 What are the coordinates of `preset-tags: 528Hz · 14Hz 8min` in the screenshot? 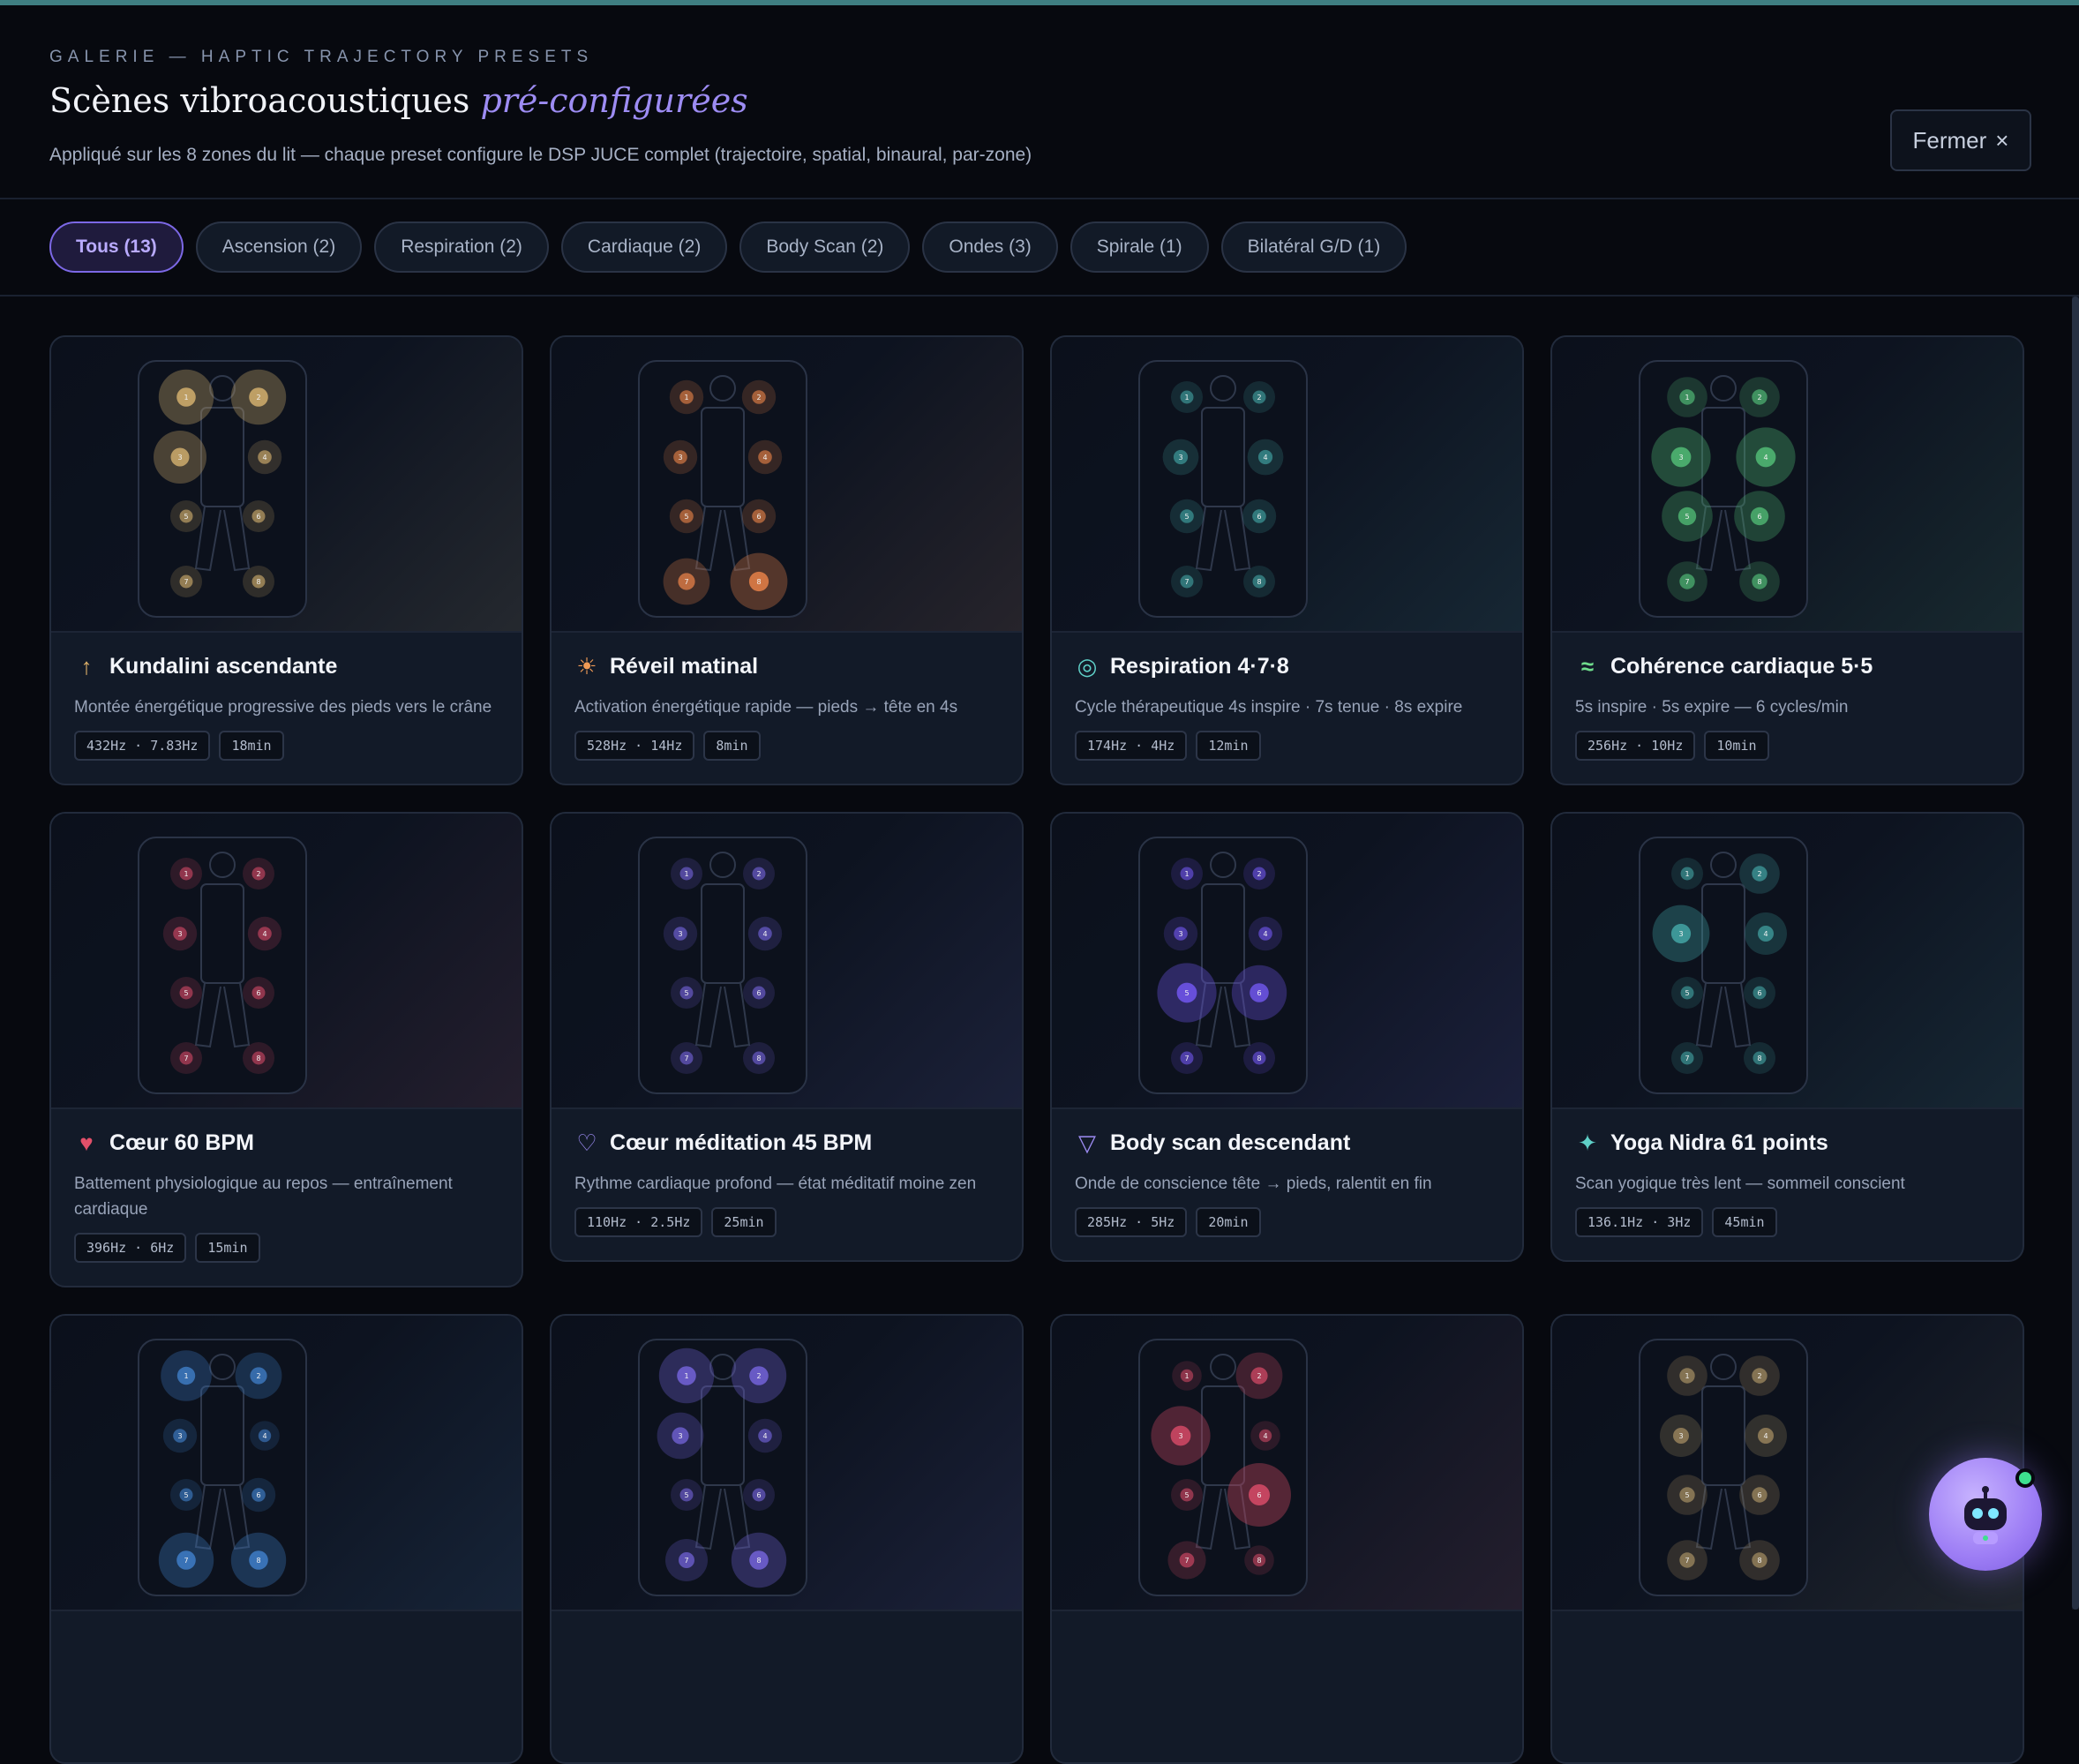 It's located at (786, 746).